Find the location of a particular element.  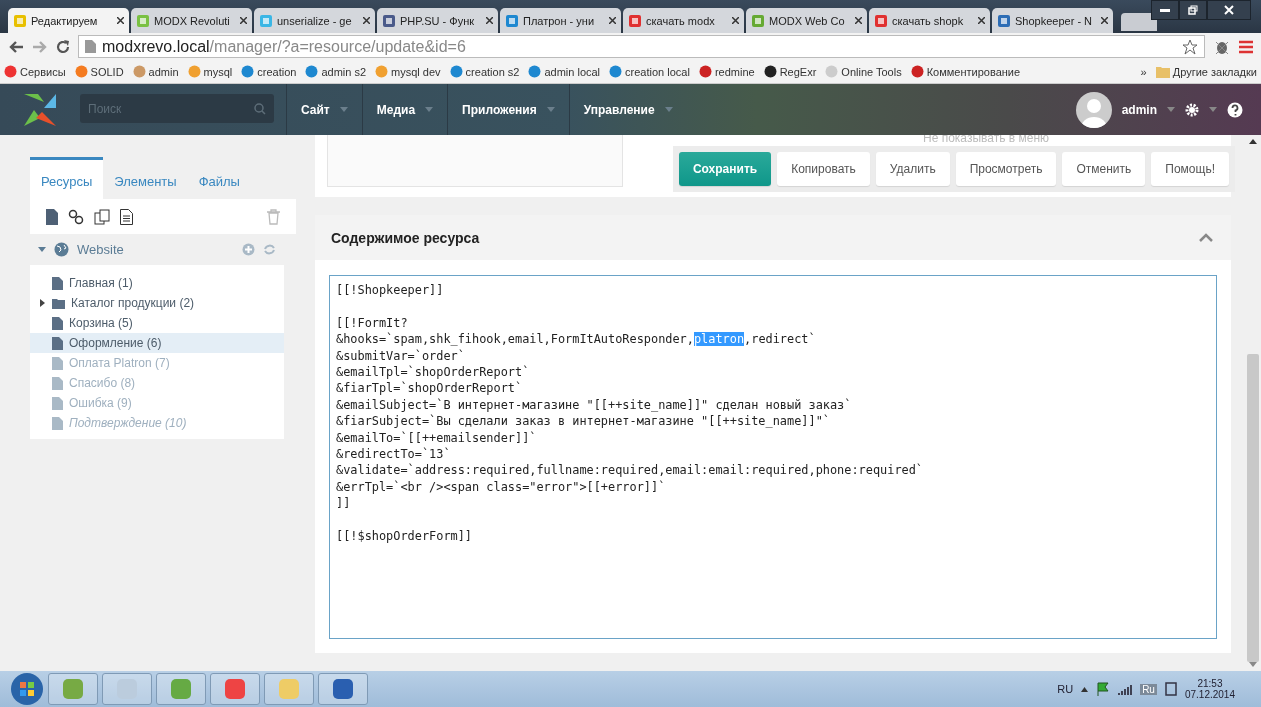

bookmark: creation is located at coordinates (269, 71).